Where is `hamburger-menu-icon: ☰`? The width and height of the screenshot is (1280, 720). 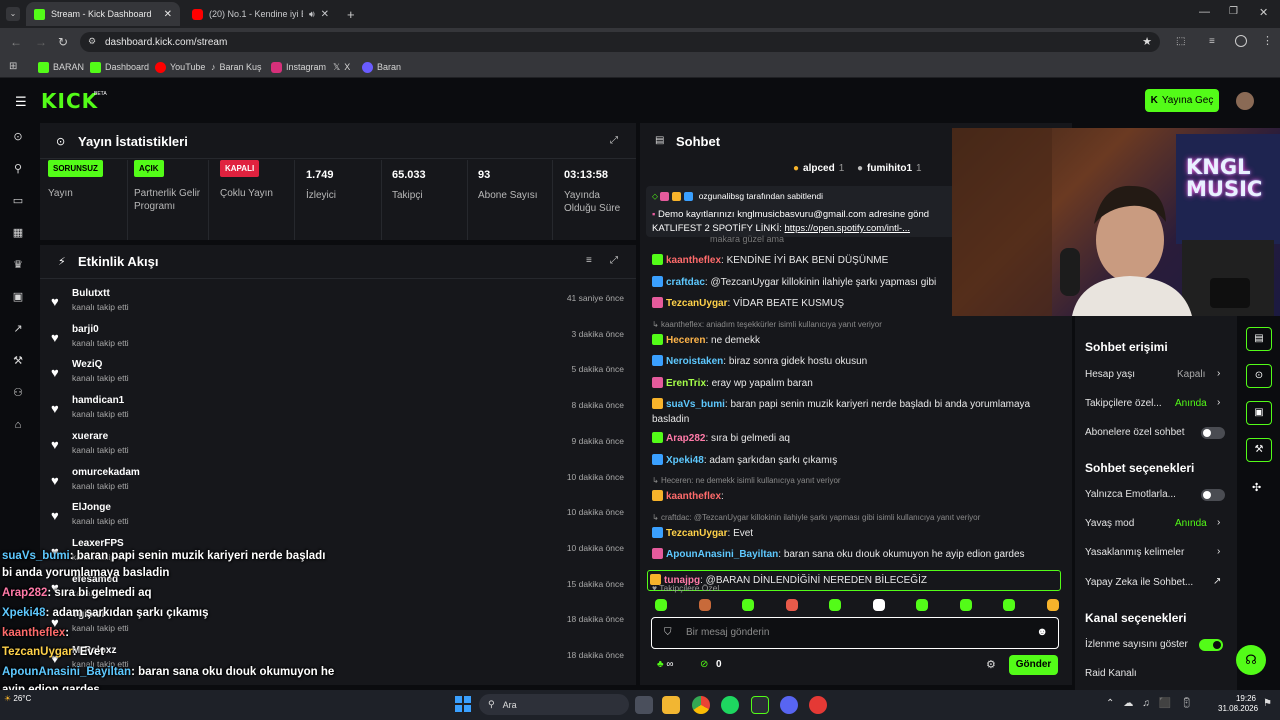
hamburger-menu-icon: ☰ is located at coordinates (21, 102).